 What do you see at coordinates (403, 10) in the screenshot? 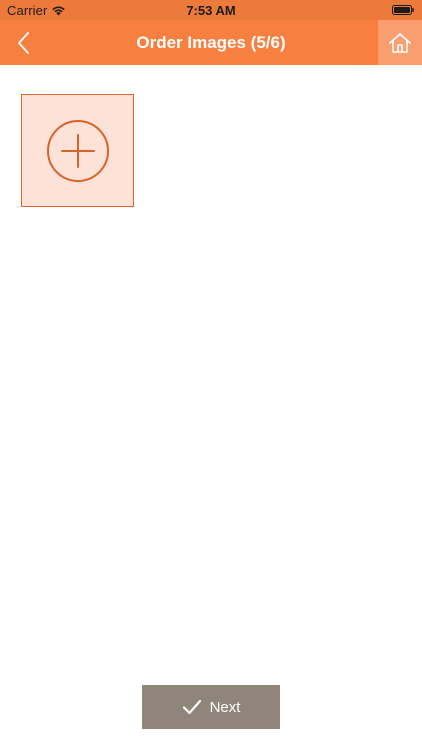
I see `battery-icon` at bounding box center [403, 10].